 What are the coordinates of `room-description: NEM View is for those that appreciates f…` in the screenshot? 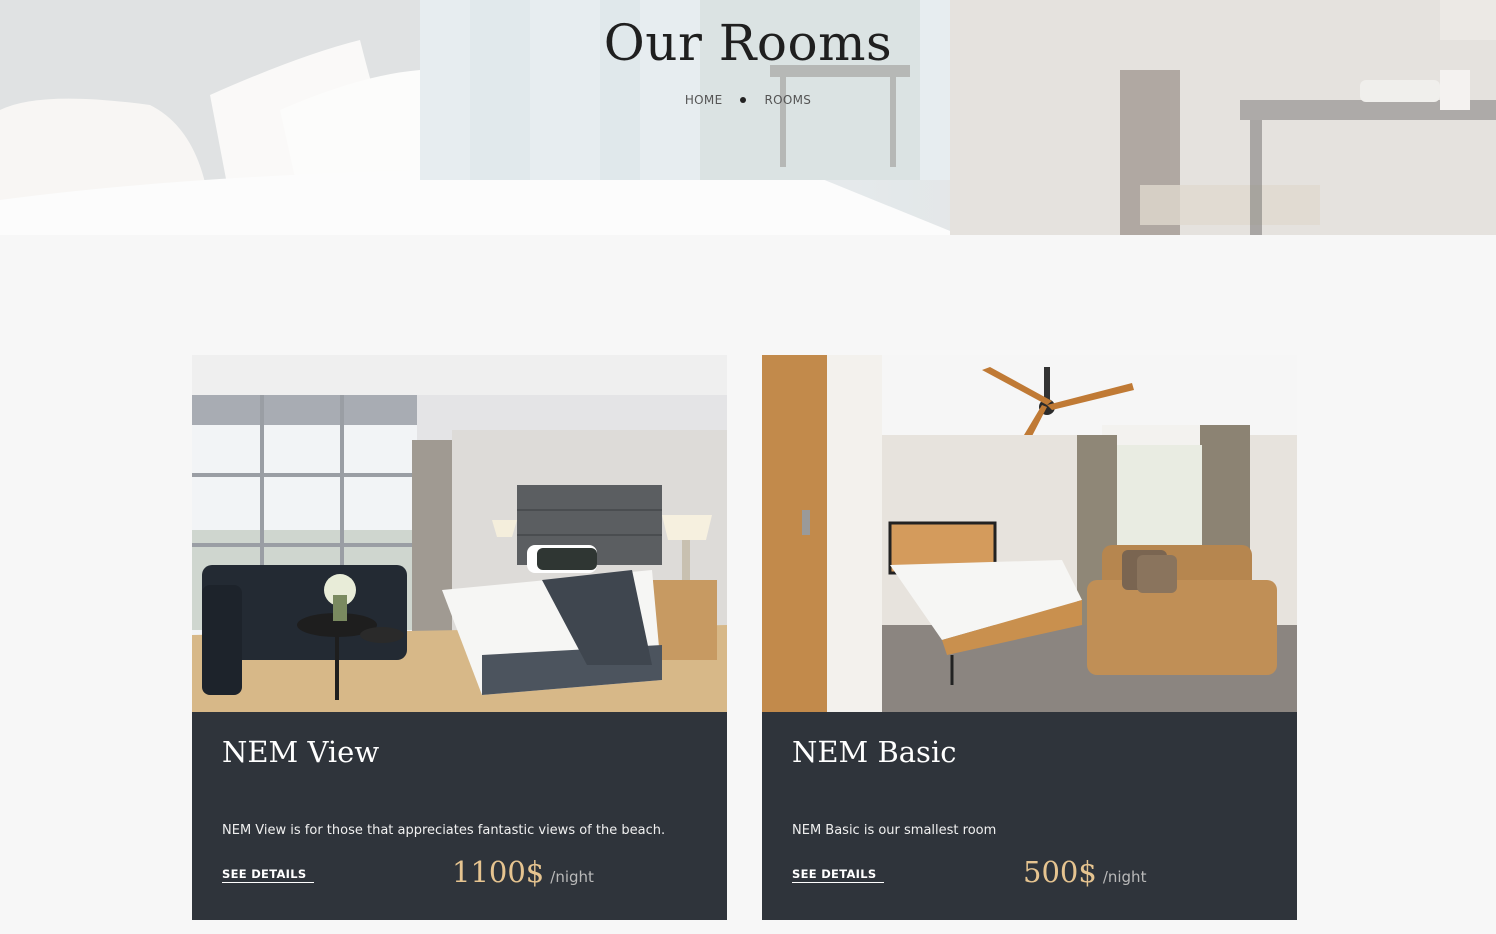 It's located at (444, 830).